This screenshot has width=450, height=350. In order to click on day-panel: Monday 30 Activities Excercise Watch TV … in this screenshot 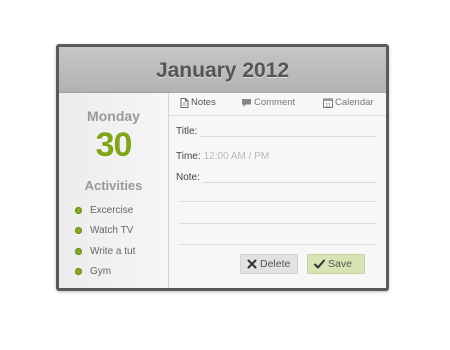, I will do `click(114, 190)`.